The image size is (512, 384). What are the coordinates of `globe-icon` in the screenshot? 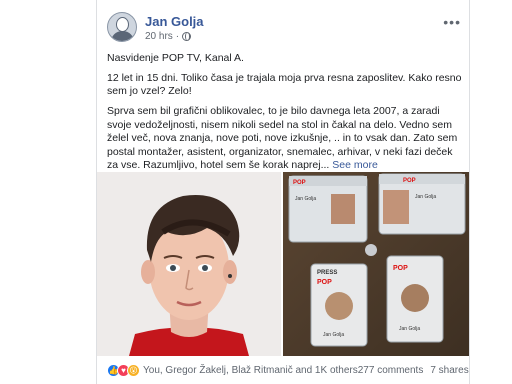 It's located at (187, 36).